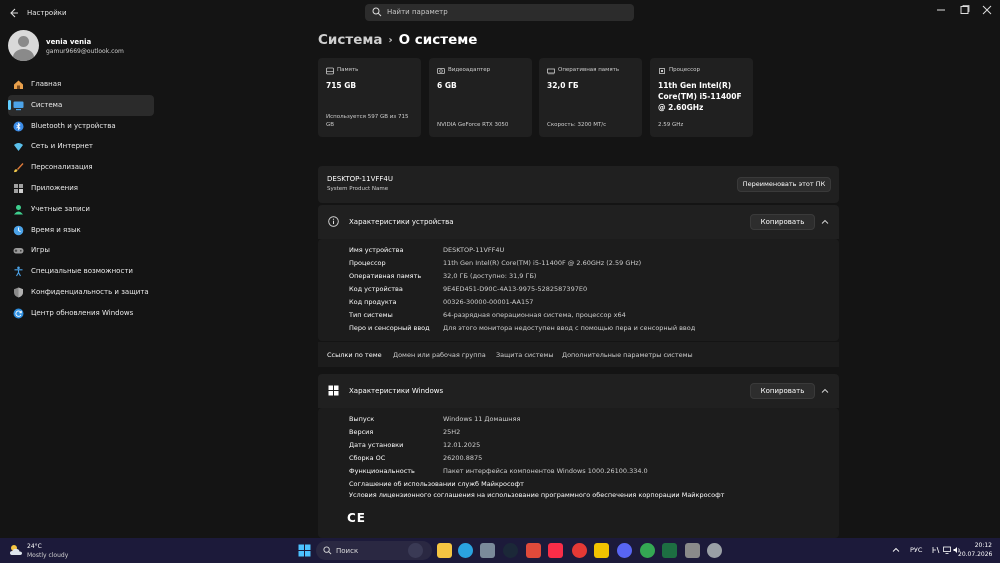  What do you see at coordinates (533, 550) in the screenshot?
I see `colorful-app-icon` at bounding box center [533, 550].